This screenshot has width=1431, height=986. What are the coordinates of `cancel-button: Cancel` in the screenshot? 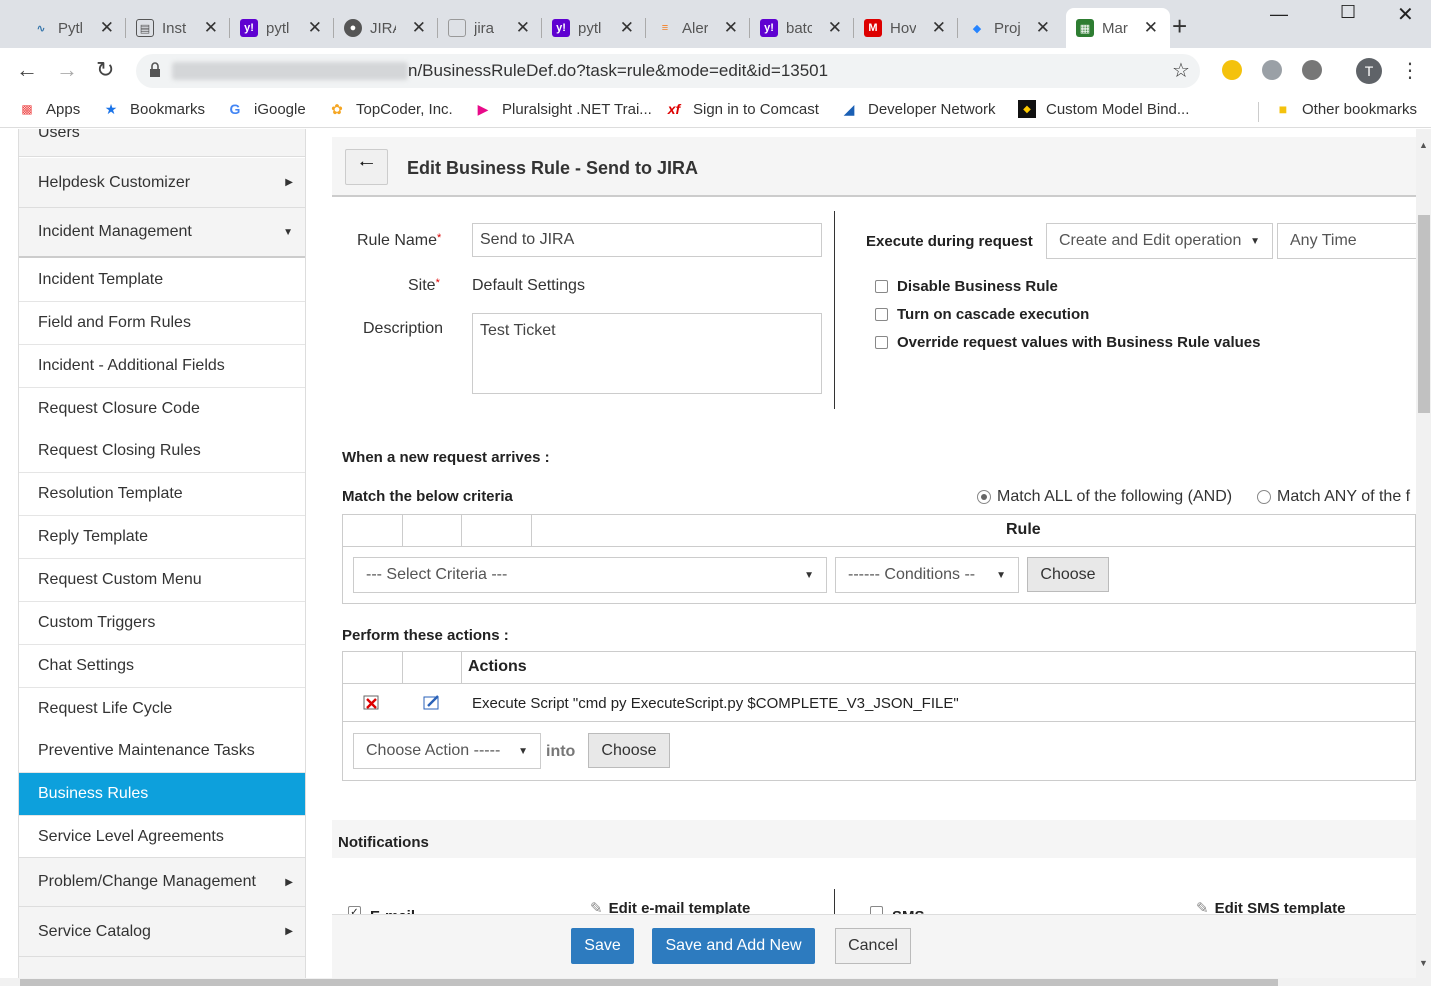 It's located at (873, 946).